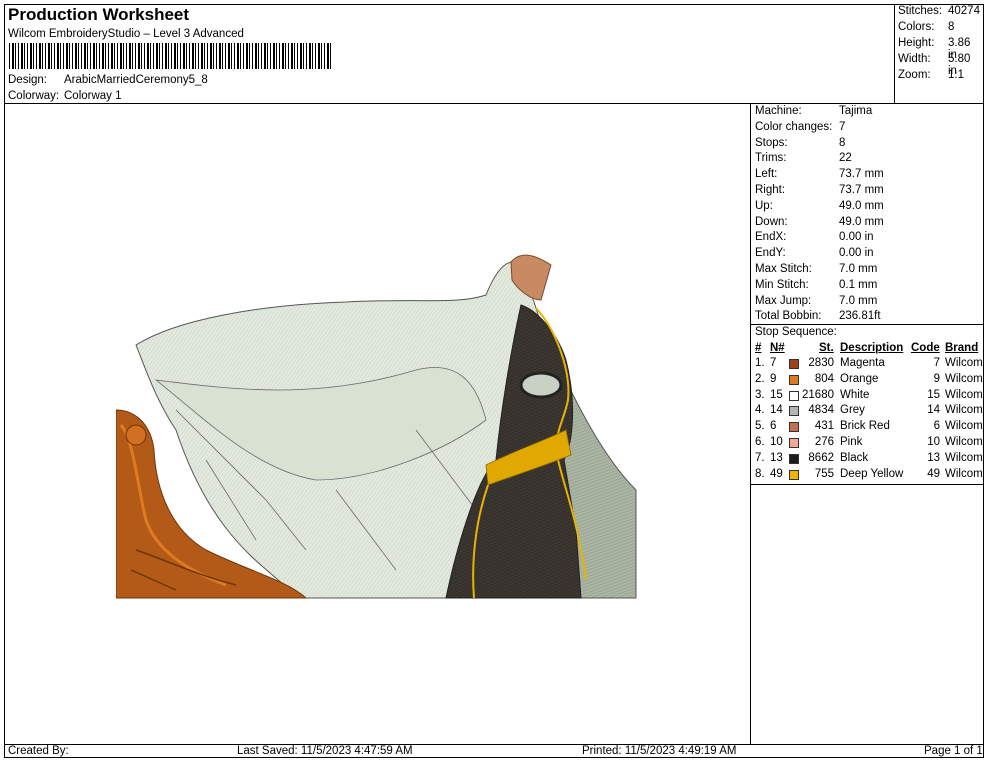 The height and width of the screenshot is (762, 990). What do you see at coordinates (872, 348) in the screenshot?
I see `col-description-header: Description` at bounding box center [872, 348].